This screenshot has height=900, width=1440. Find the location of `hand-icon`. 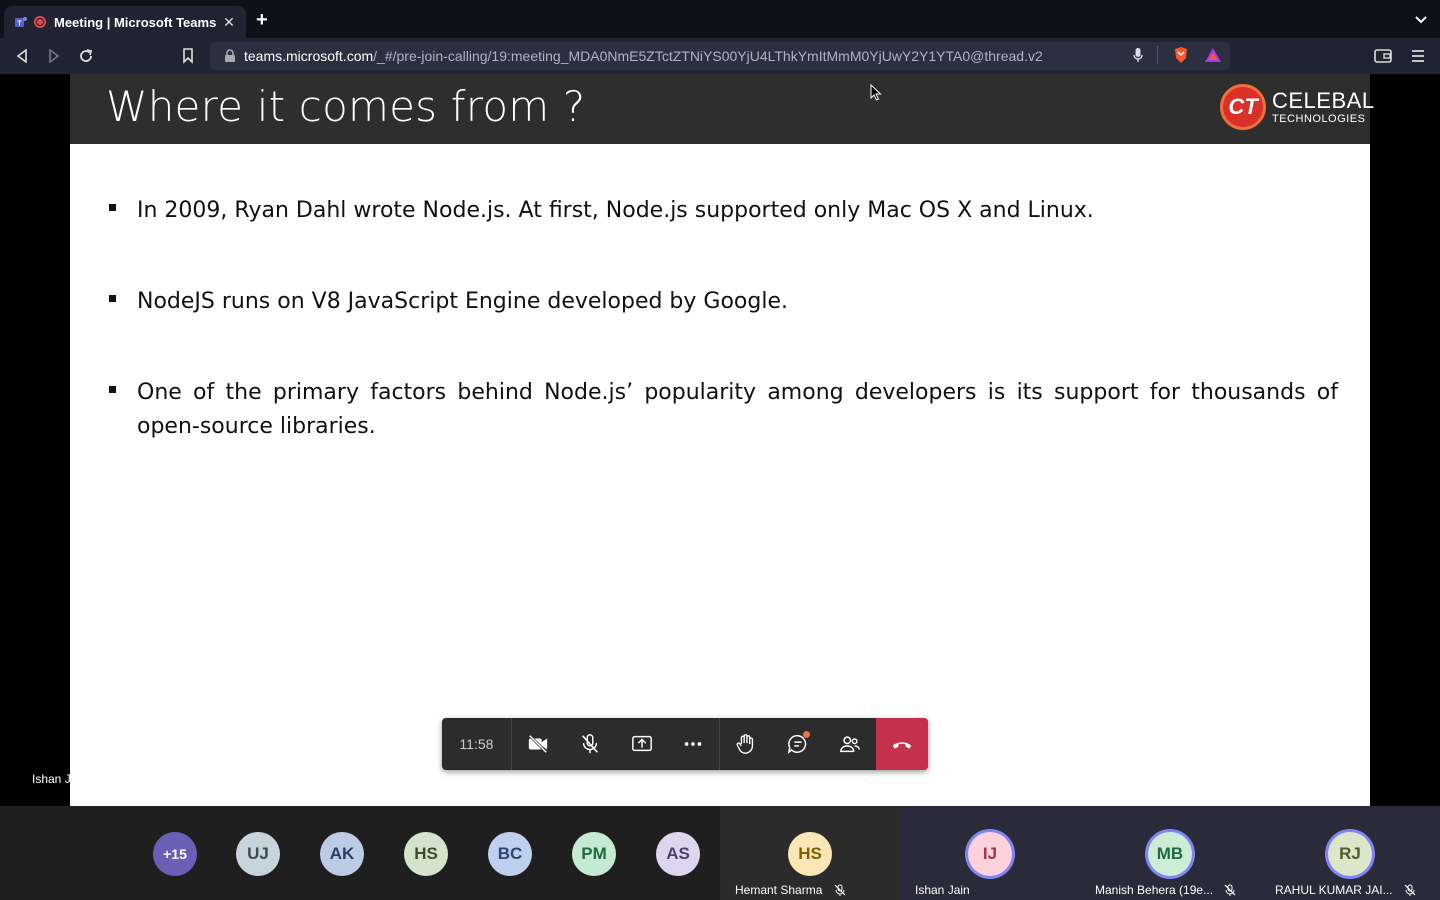

hand-icon is located at coordinates (745, 744).